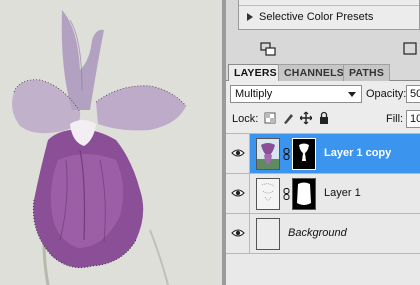  I want to click on fill-label: Fill:, so click(395, 119).